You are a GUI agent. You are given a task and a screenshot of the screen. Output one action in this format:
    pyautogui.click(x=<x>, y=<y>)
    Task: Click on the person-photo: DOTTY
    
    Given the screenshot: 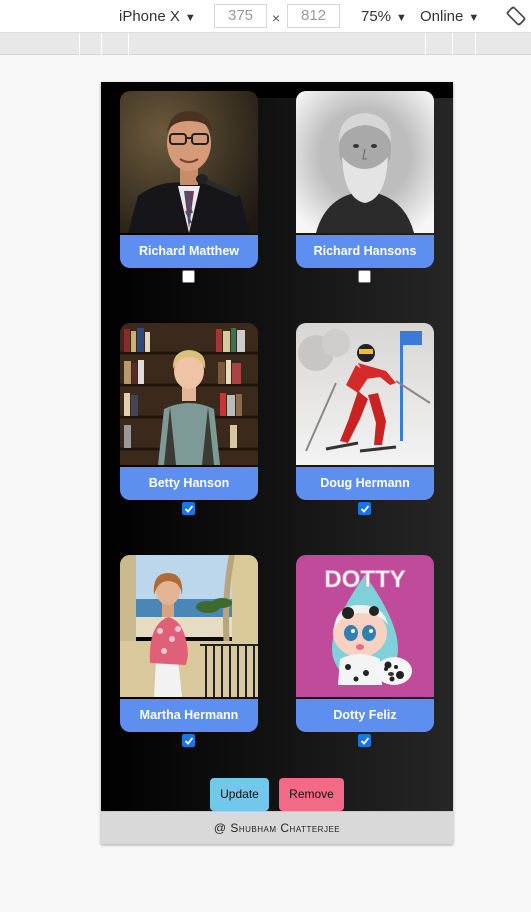 What is the action you would take?
    pyautogui.click(x=365, y=626)
    